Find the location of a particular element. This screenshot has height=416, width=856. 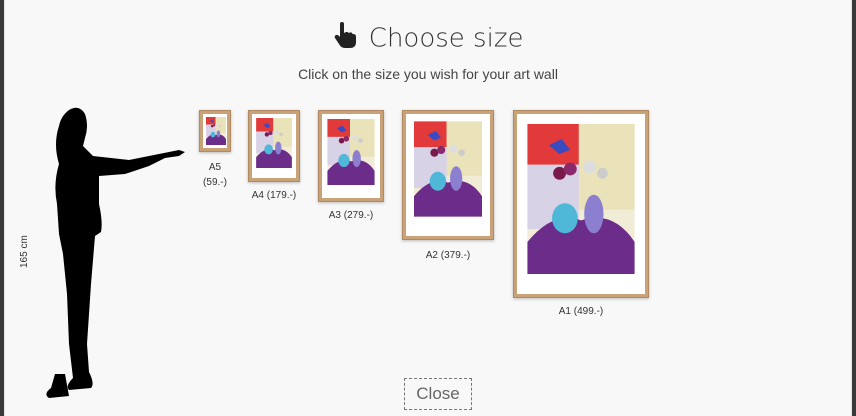

painting-a3 is located at coordinates (351, 156).